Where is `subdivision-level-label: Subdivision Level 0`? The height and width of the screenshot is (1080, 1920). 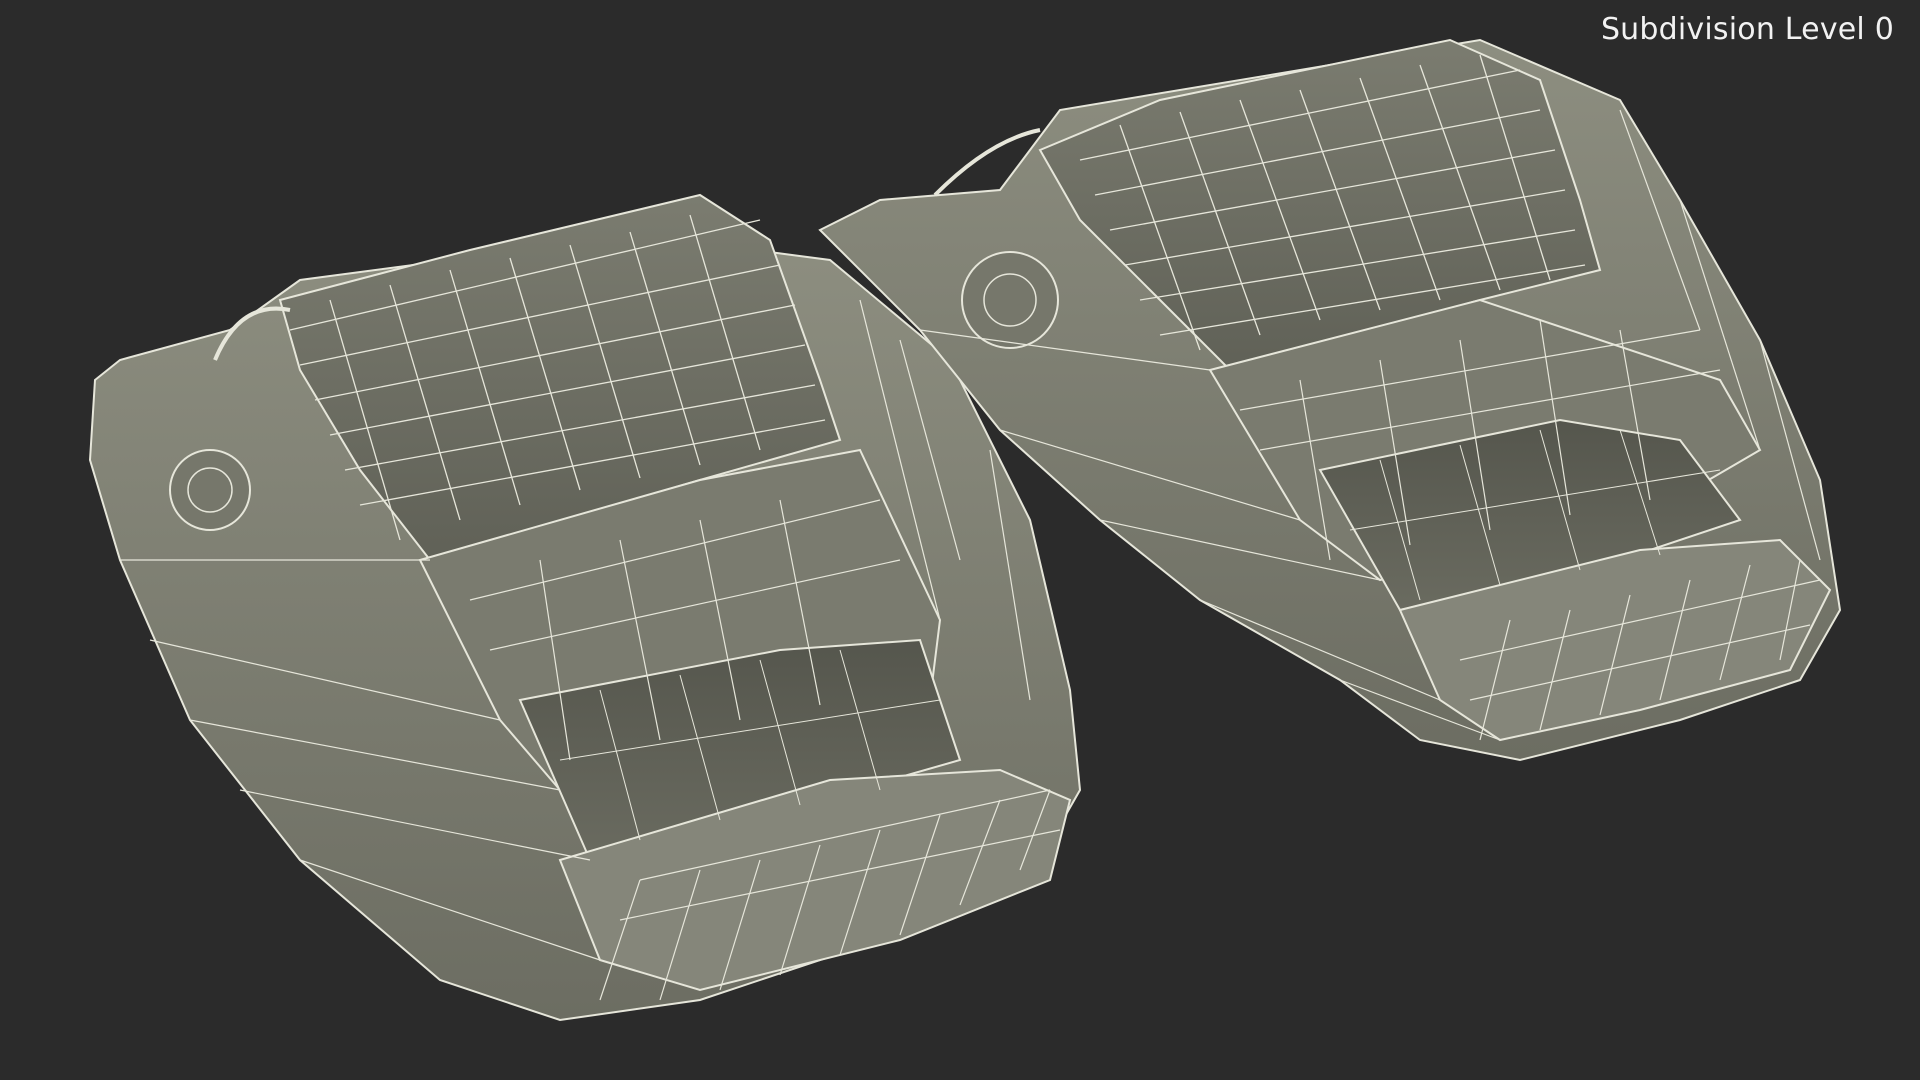
subdivision-level-label: Subdivision Level 0 is located at coordinates (1747, 29).